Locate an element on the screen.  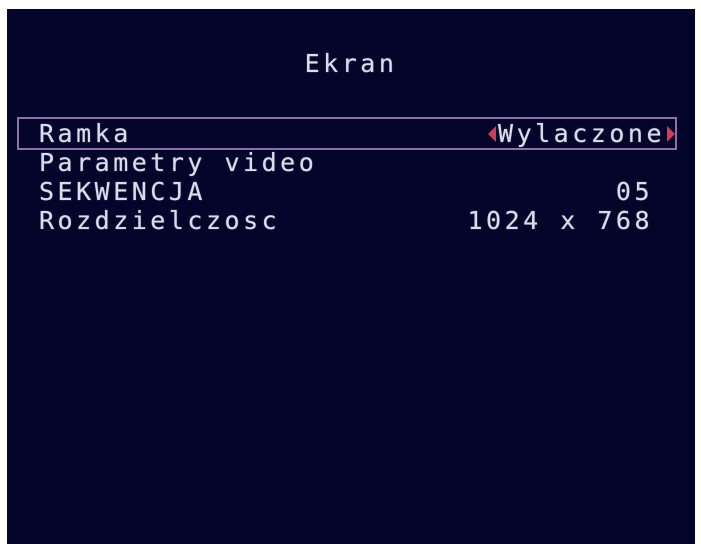
menu-item-sekwencja: SEKWENCJA 05 is located at coordinates (347, 191).